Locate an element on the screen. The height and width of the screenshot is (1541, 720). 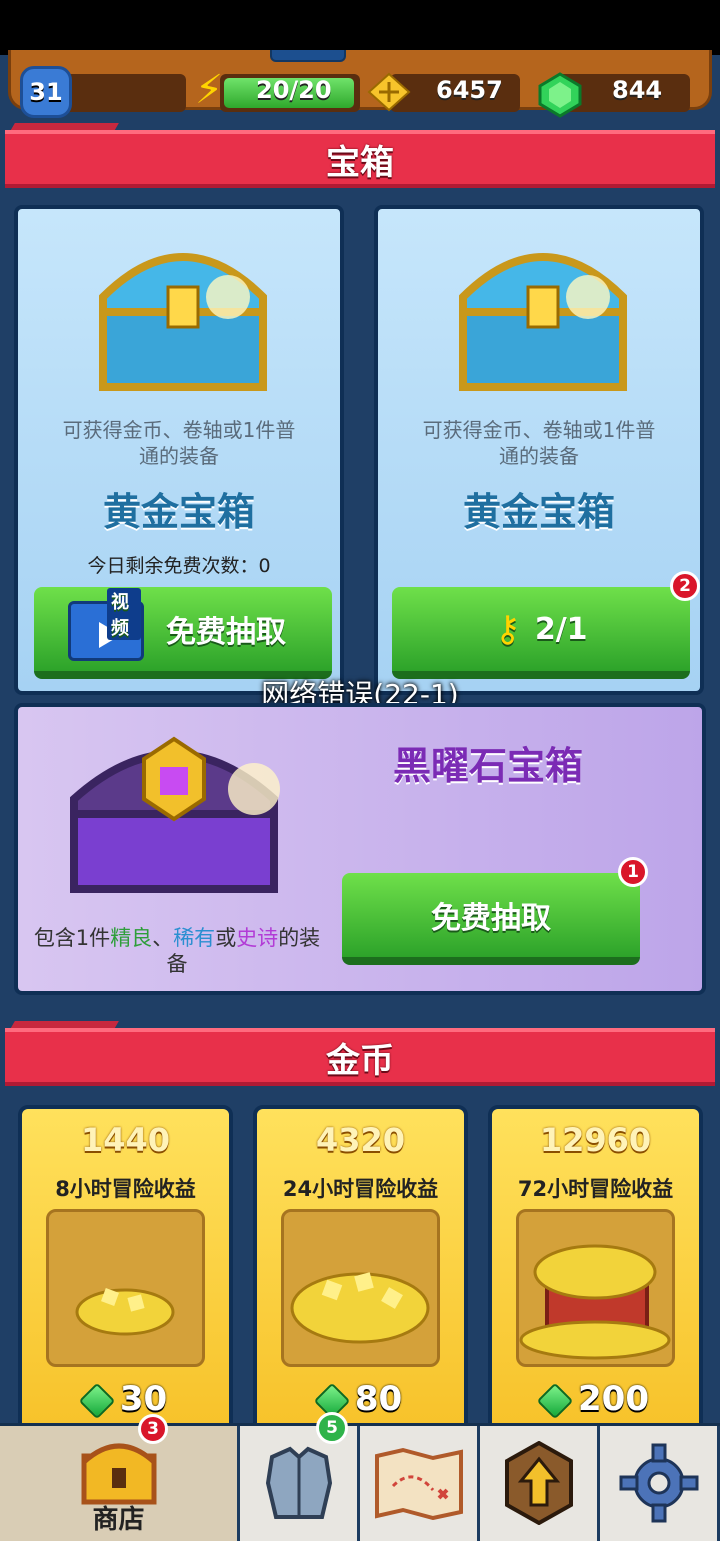
obsidian-description: 包含1件精良、稀有或史诗的装 备 is located at coordinates (177, 951).